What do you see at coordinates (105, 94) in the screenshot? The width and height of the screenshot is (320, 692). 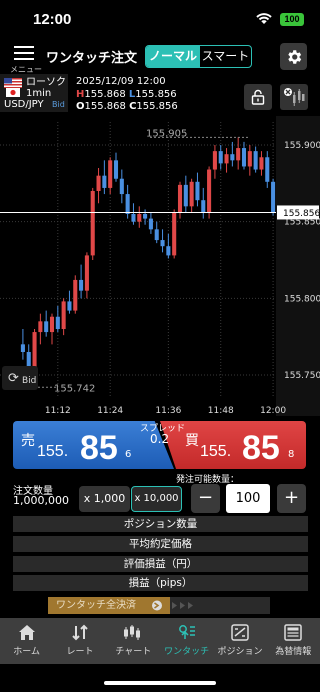 I see `high-value: 155.868` at bounding box center [105, 94].